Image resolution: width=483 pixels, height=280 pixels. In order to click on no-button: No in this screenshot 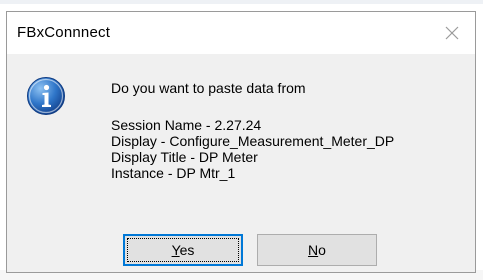, I will do `click(317, 250)`.